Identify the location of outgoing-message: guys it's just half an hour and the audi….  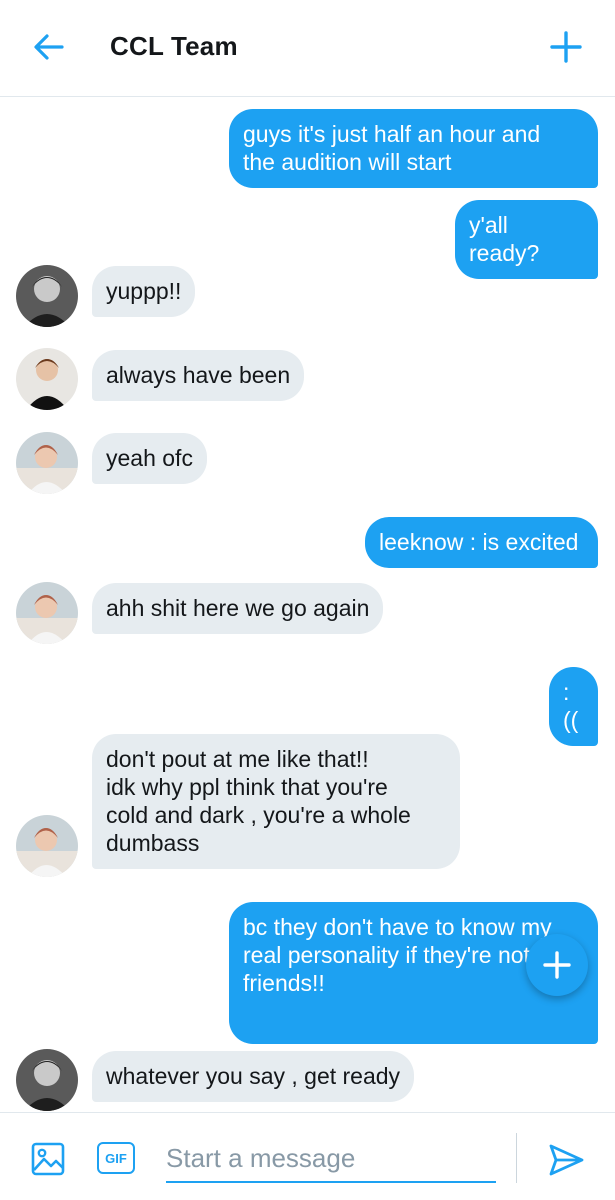
(413, 148).